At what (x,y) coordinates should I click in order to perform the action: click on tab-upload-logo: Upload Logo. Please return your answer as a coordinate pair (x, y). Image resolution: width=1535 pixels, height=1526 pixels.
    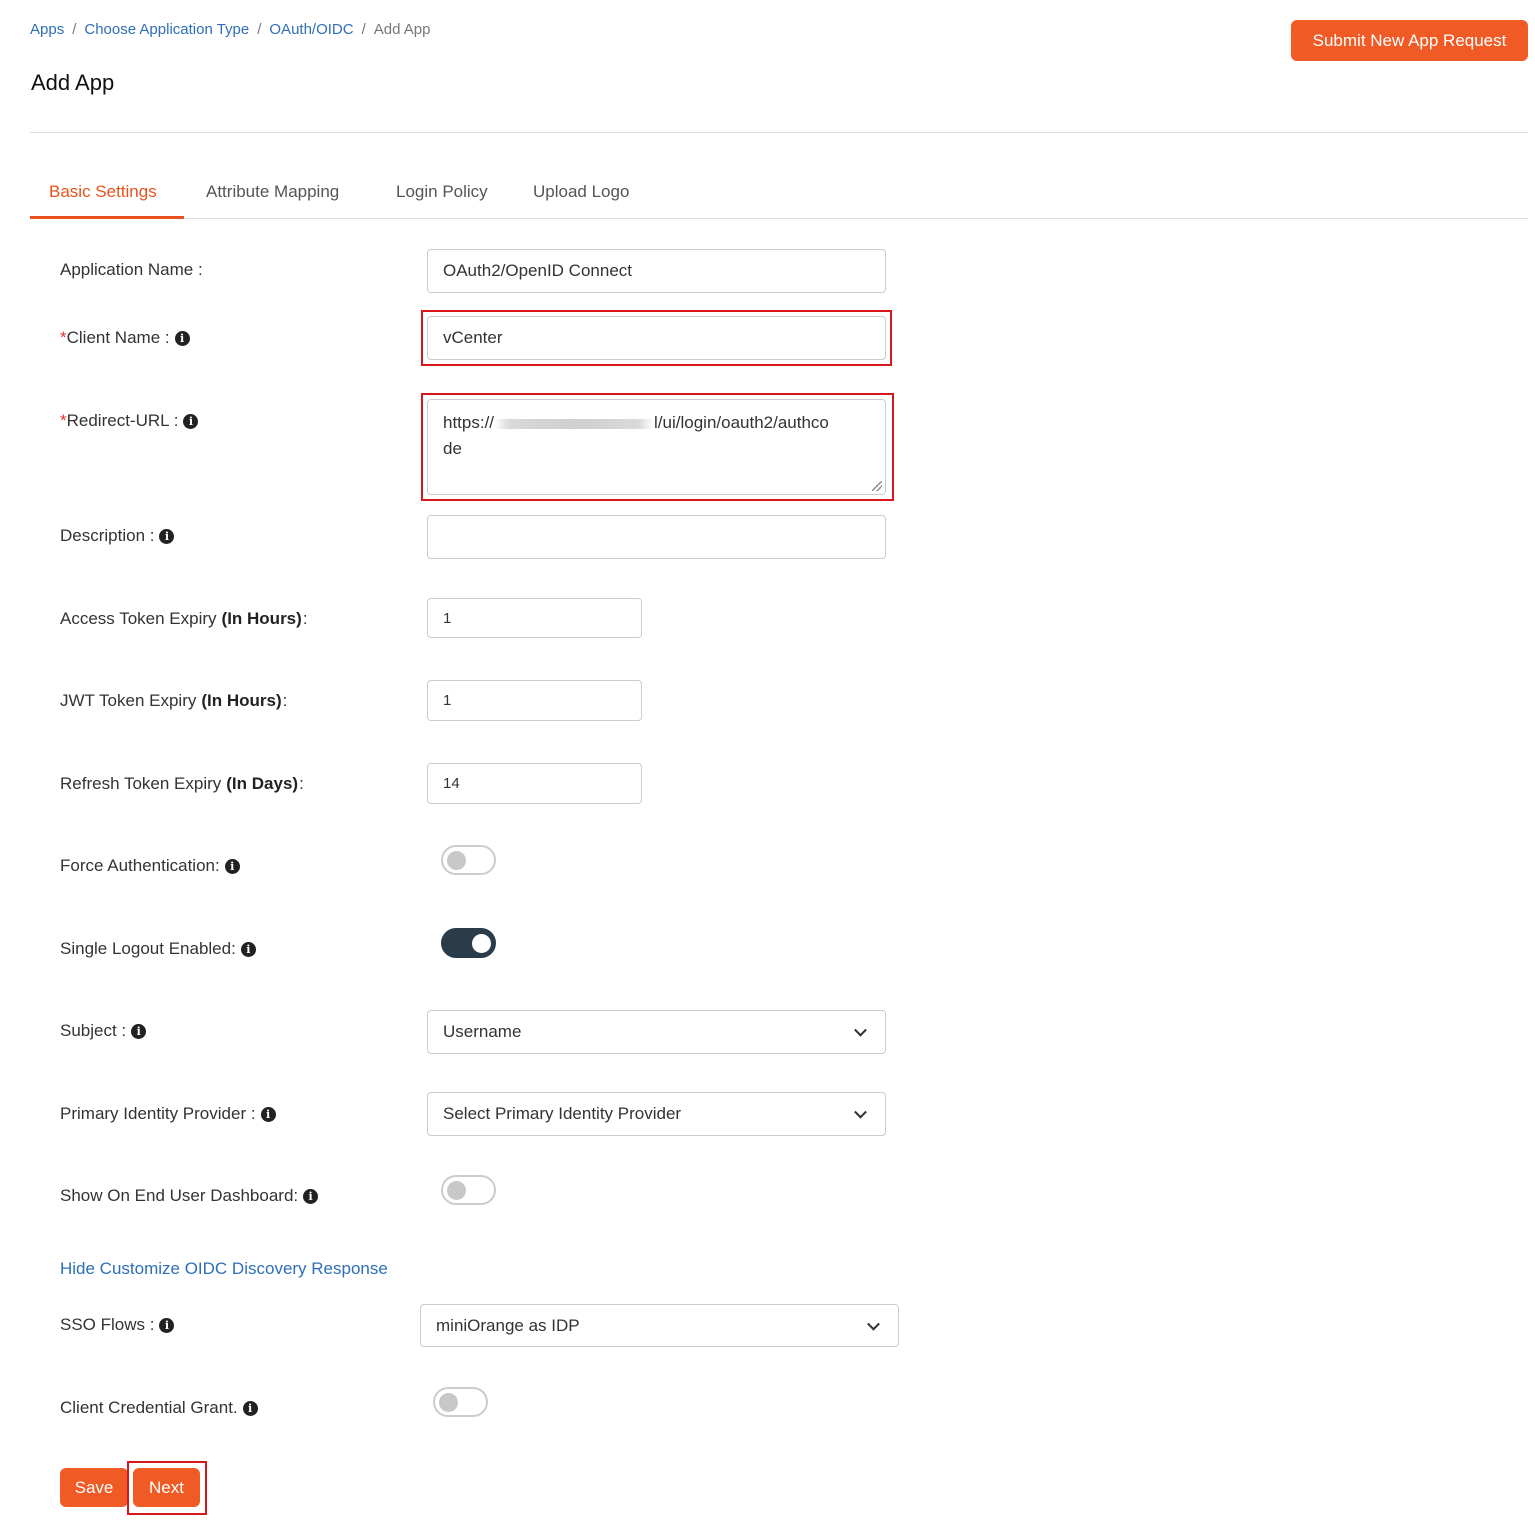
    Looking at the image, I should click on (581, 192).